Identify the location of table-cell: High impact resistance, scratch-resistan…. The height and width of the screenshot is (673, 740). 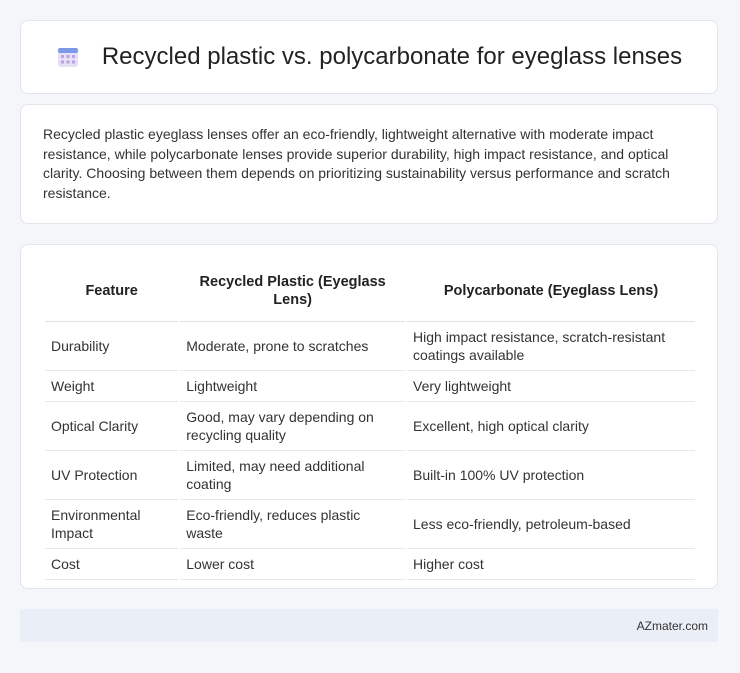
(551, 346).